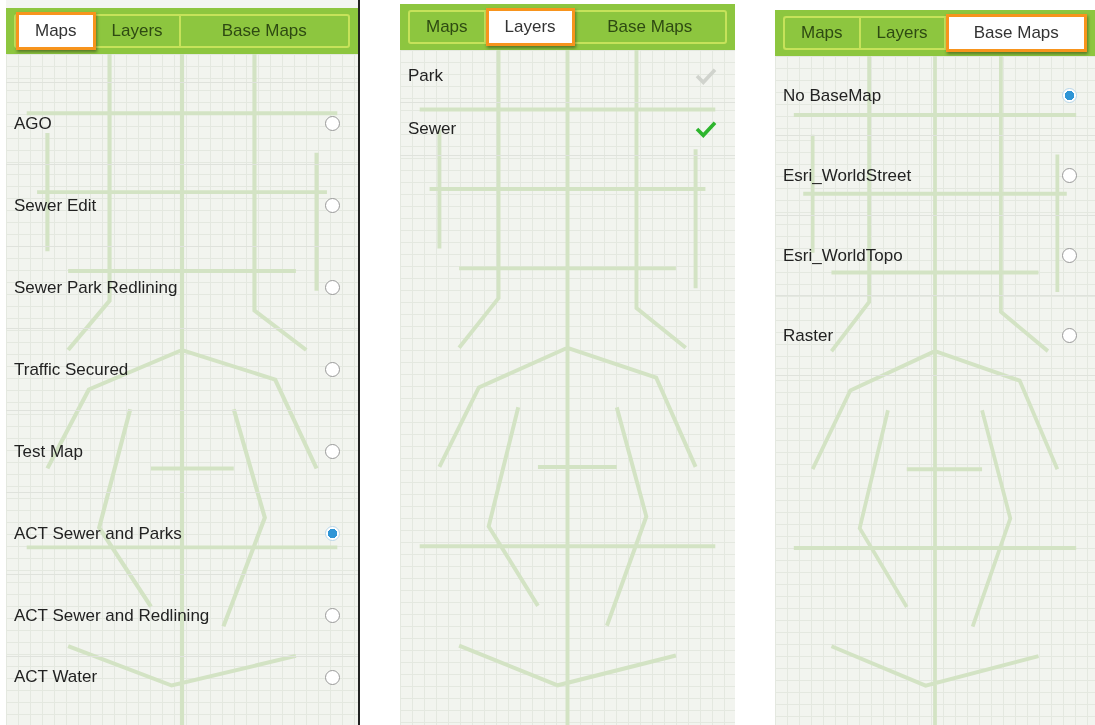 The width and height of the screenshot is (1095, 725). Describe the element at coordinates (567, 129) in the screenshot. I see `list-item: Sewer` at that location.